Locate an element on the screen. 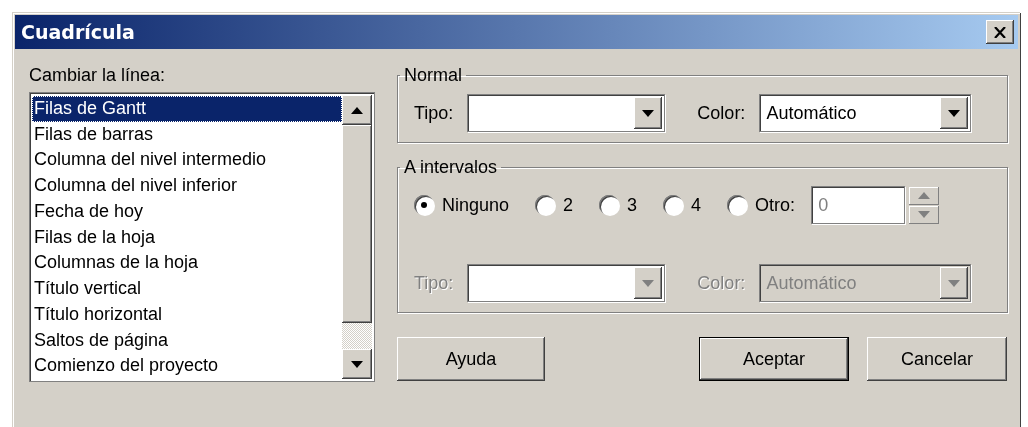  spin-up-button is located at coordinates (924, 195).